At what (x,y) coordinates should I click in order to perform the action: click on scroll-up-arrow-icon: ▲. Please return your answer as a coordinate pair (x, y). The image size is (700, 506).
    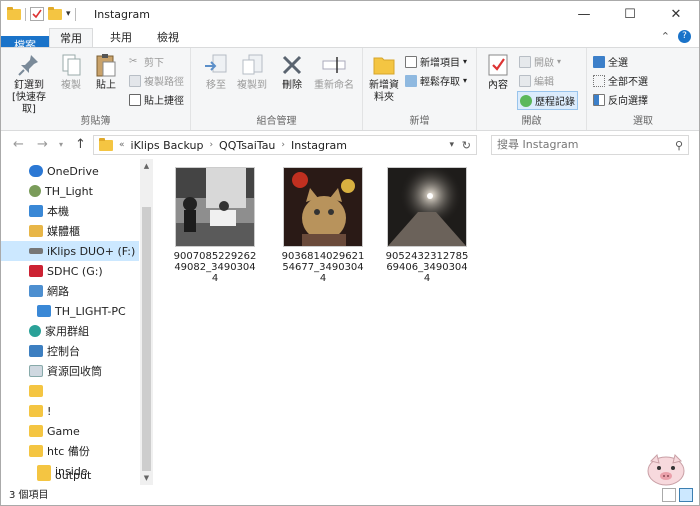
    Looking at the image, I should click on (146, 166).